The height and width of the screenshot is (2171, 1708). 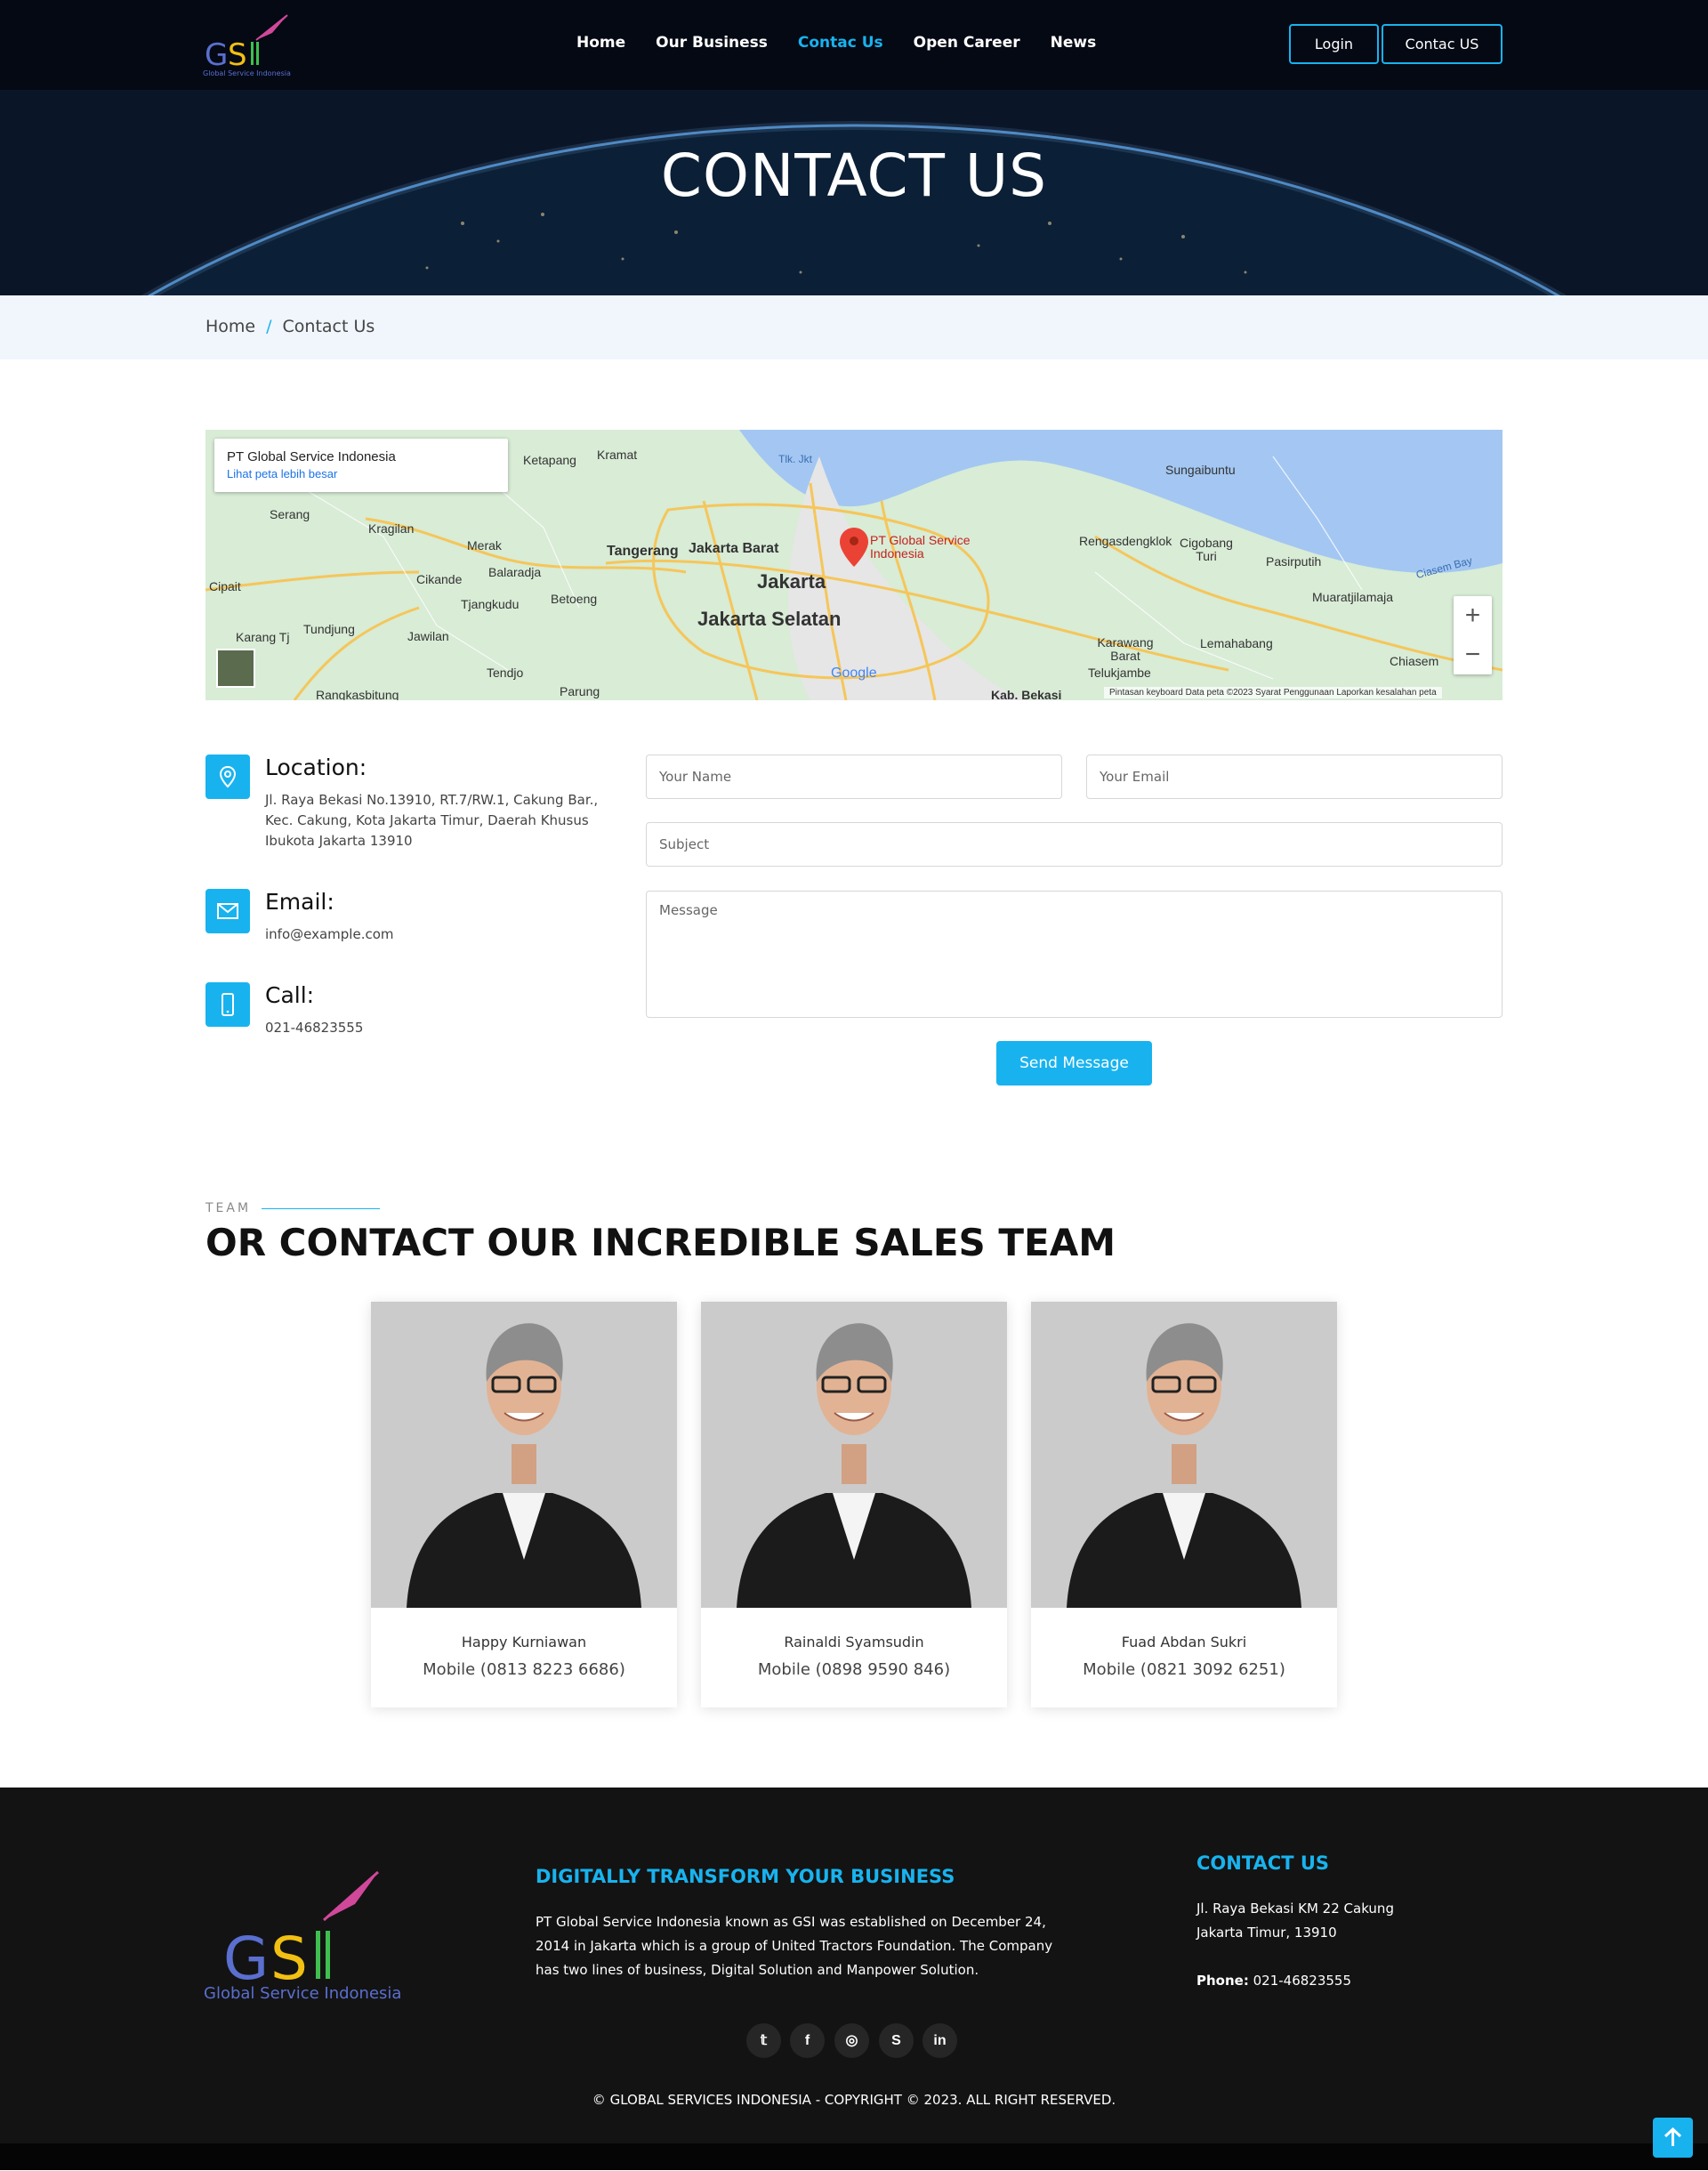 What do you see at coordinates (228, 1208) in the screenshot?
I see `section-tag: TEAM` at bounding box center [228, 1208].